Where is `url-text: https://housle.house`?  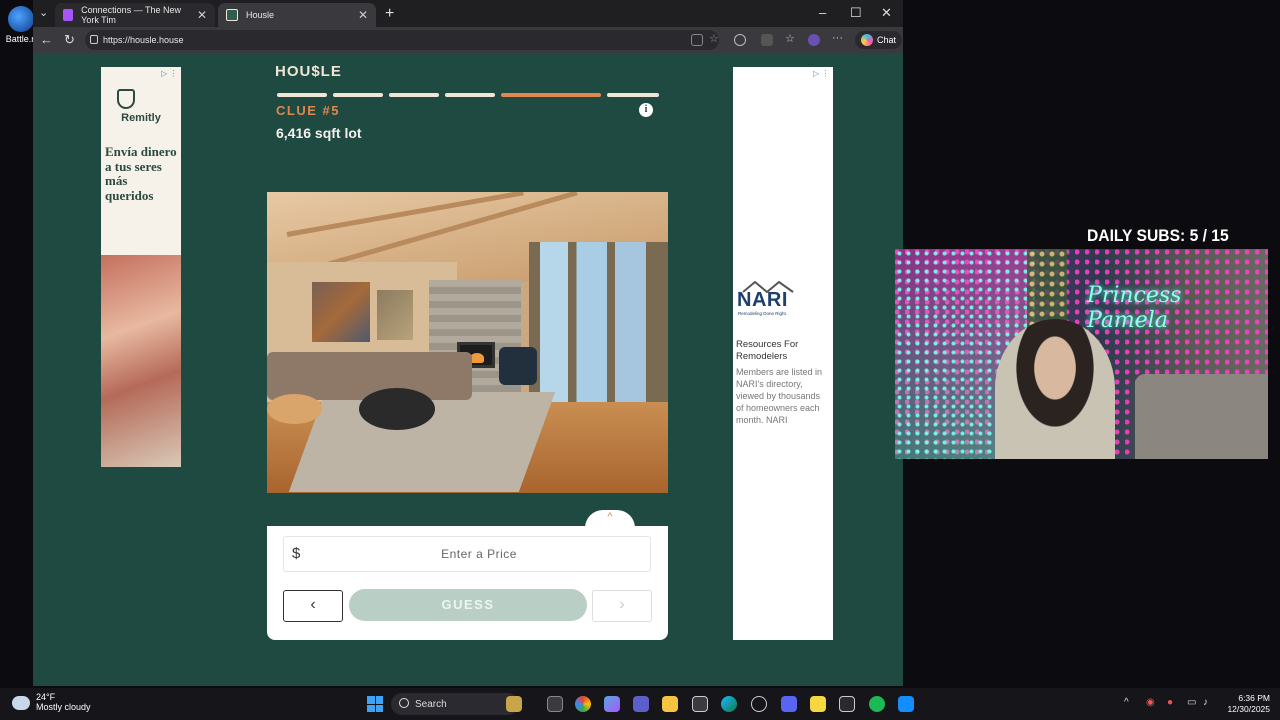 url-text: https://housle.house is located at coordinates (143, 40).